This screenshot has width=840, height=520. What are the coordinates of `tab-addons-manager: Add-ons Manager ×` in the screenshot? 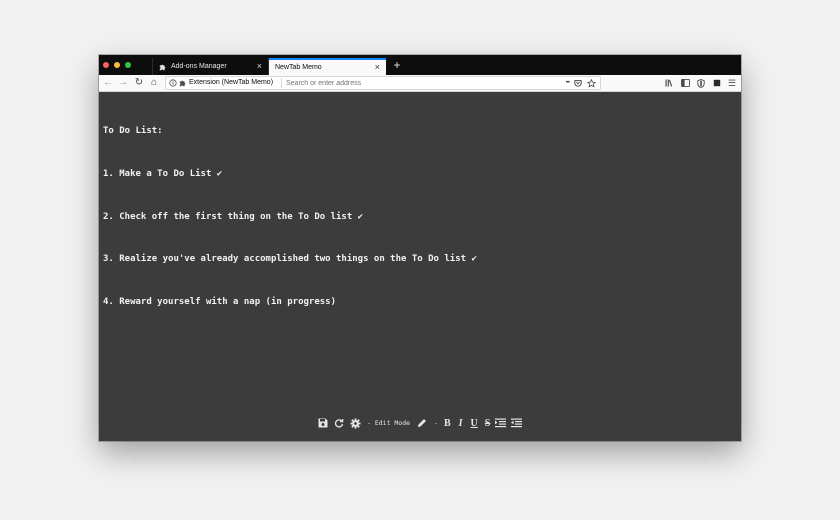 It's located at (210, 66).